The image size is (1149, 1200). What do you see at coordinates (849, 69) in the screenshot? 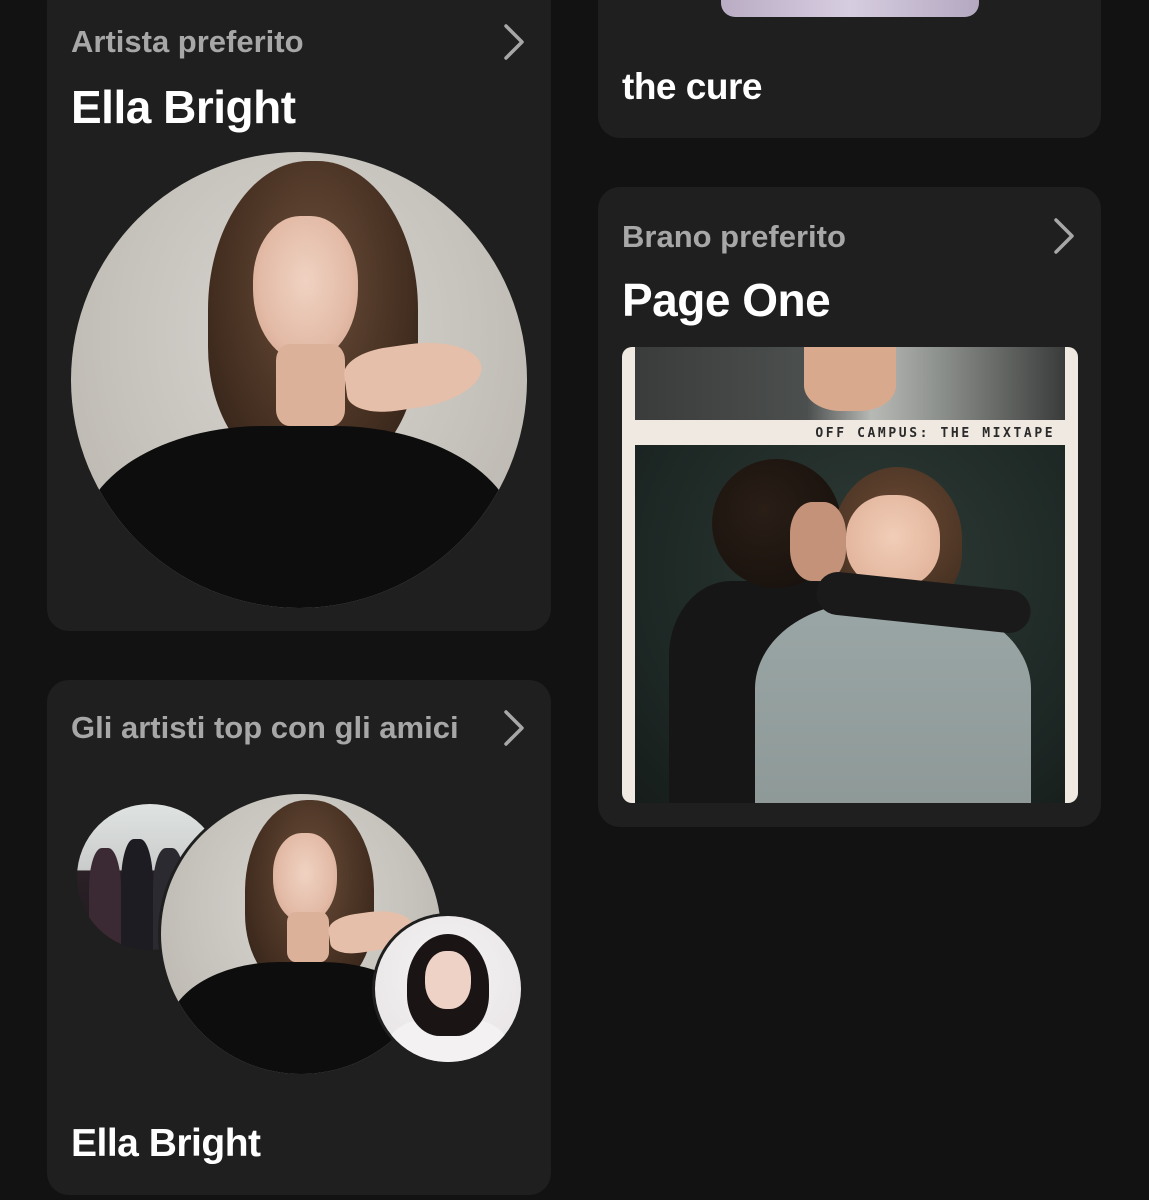
I see `top-right-card: the cure` at bounding box center [849, 69].